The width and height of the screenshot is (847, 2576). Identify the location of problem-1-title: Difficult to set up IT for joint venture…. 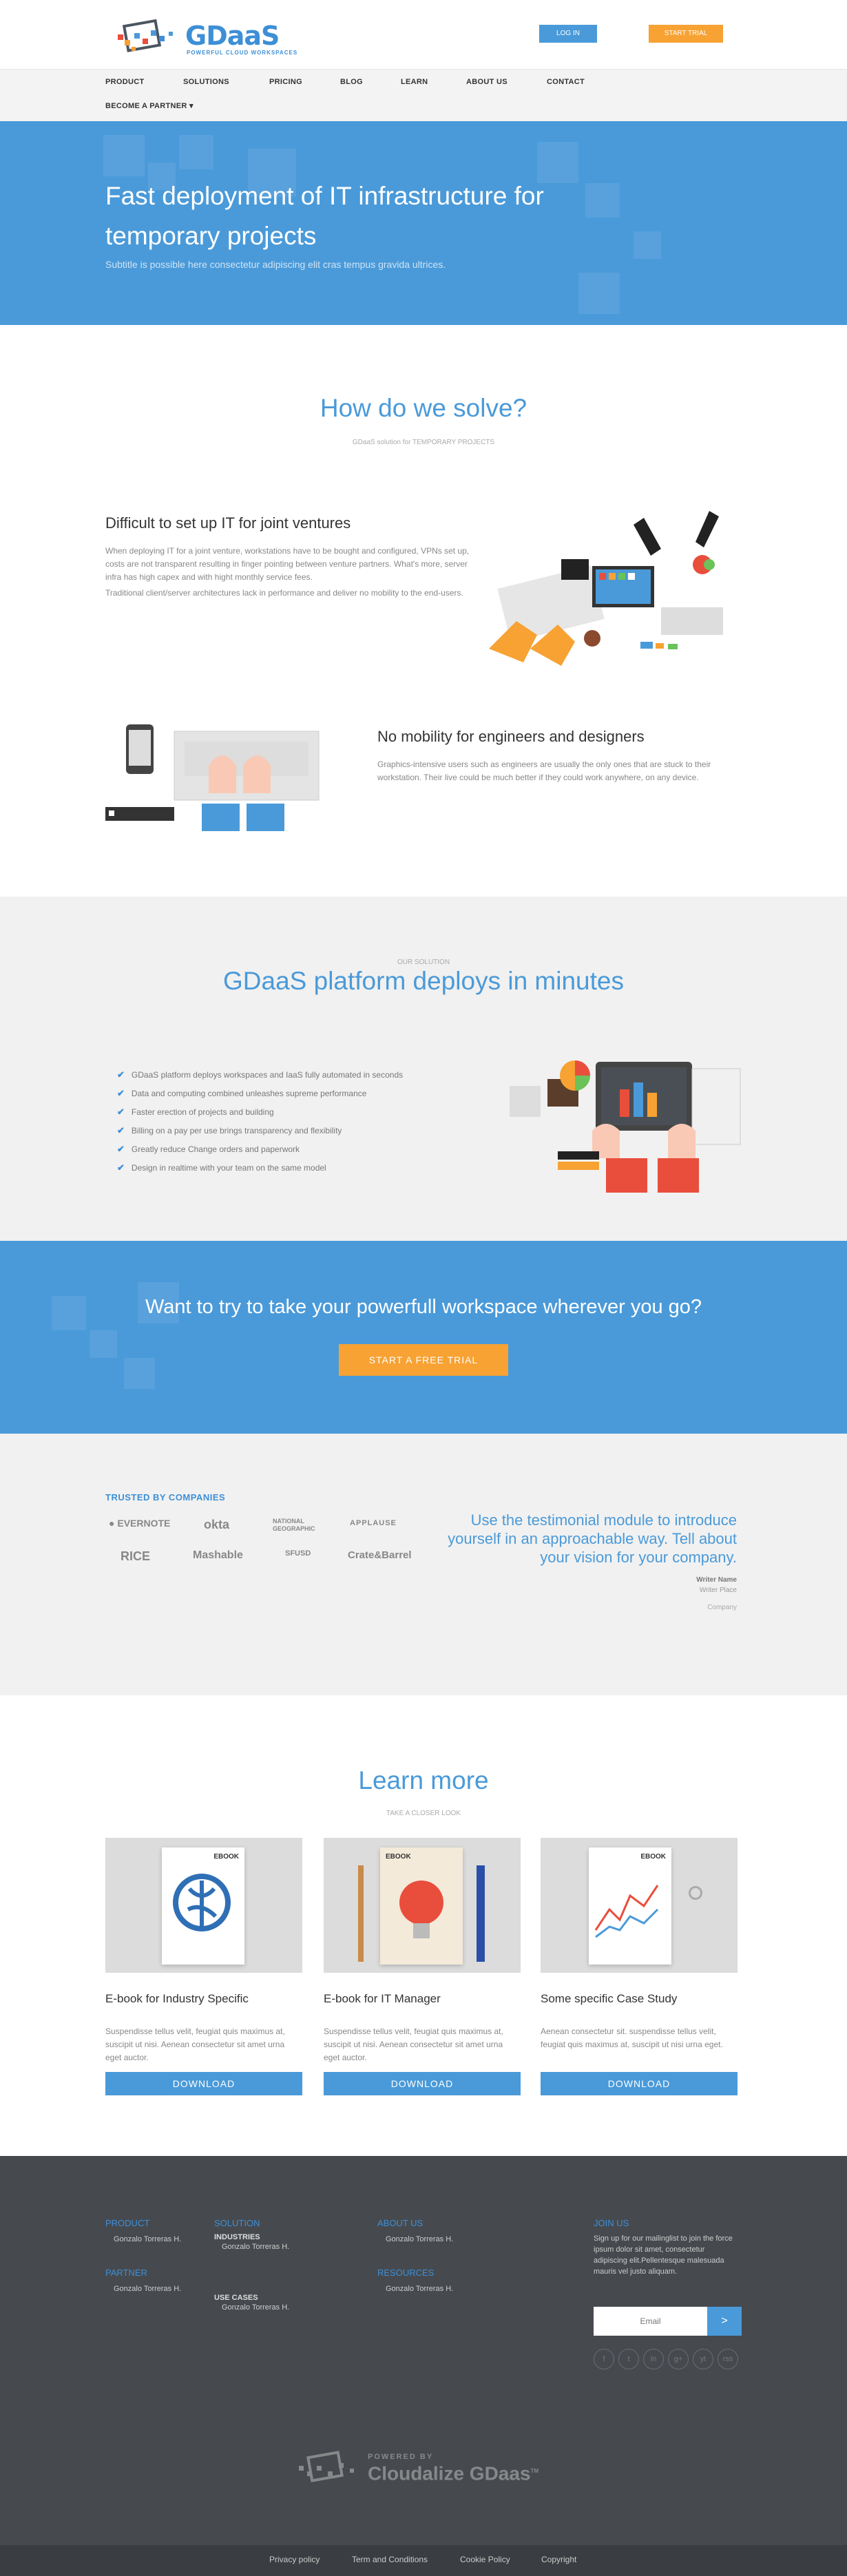
(228, 523).